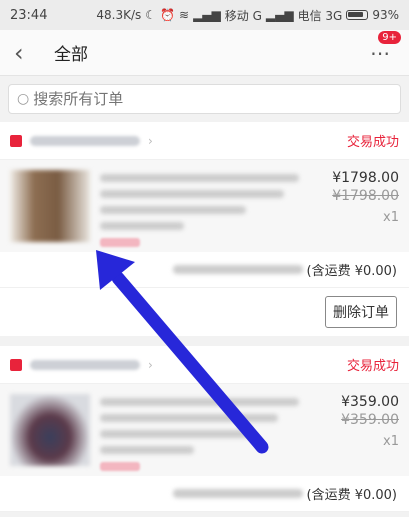 The width and height of the screenshot is (409, 517). I want to click on status-indicators: 48.3K/s ☾ ⏰ ≋ ▂▄▆ 移动 G ▂▄▆ 电信 3G 93%, so click(247, 15).